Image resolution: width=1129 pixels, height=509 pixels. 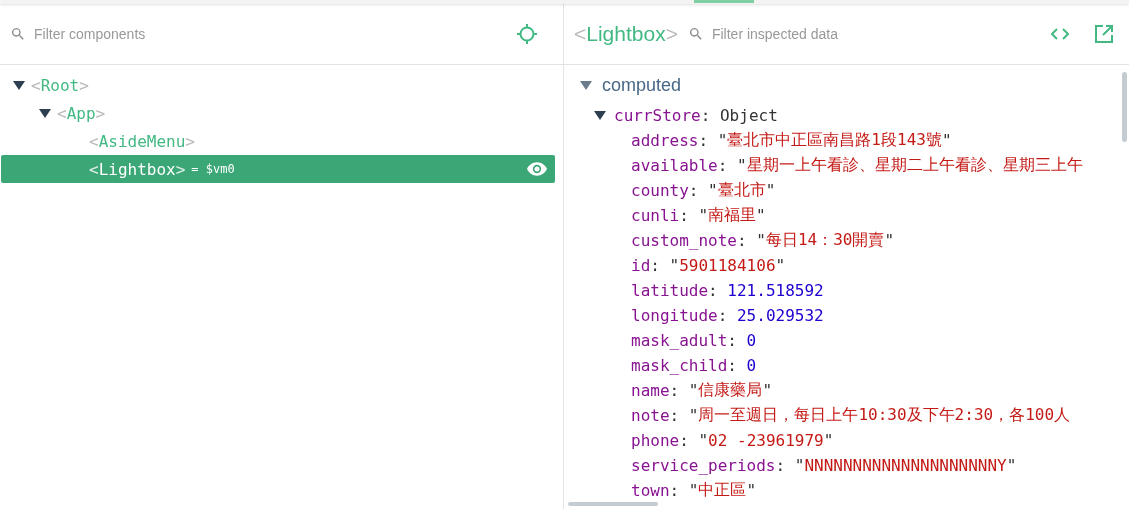 What do you see at coordinates (1104, 34) in the screenshot?
I see `open-in-new-icon` at bounding box center [1104, 34].